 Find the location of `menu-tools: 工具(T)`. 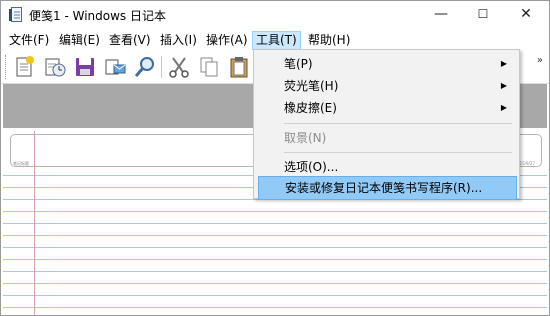

menu-tools: 工具(T) is located at coordinates (276, 40).